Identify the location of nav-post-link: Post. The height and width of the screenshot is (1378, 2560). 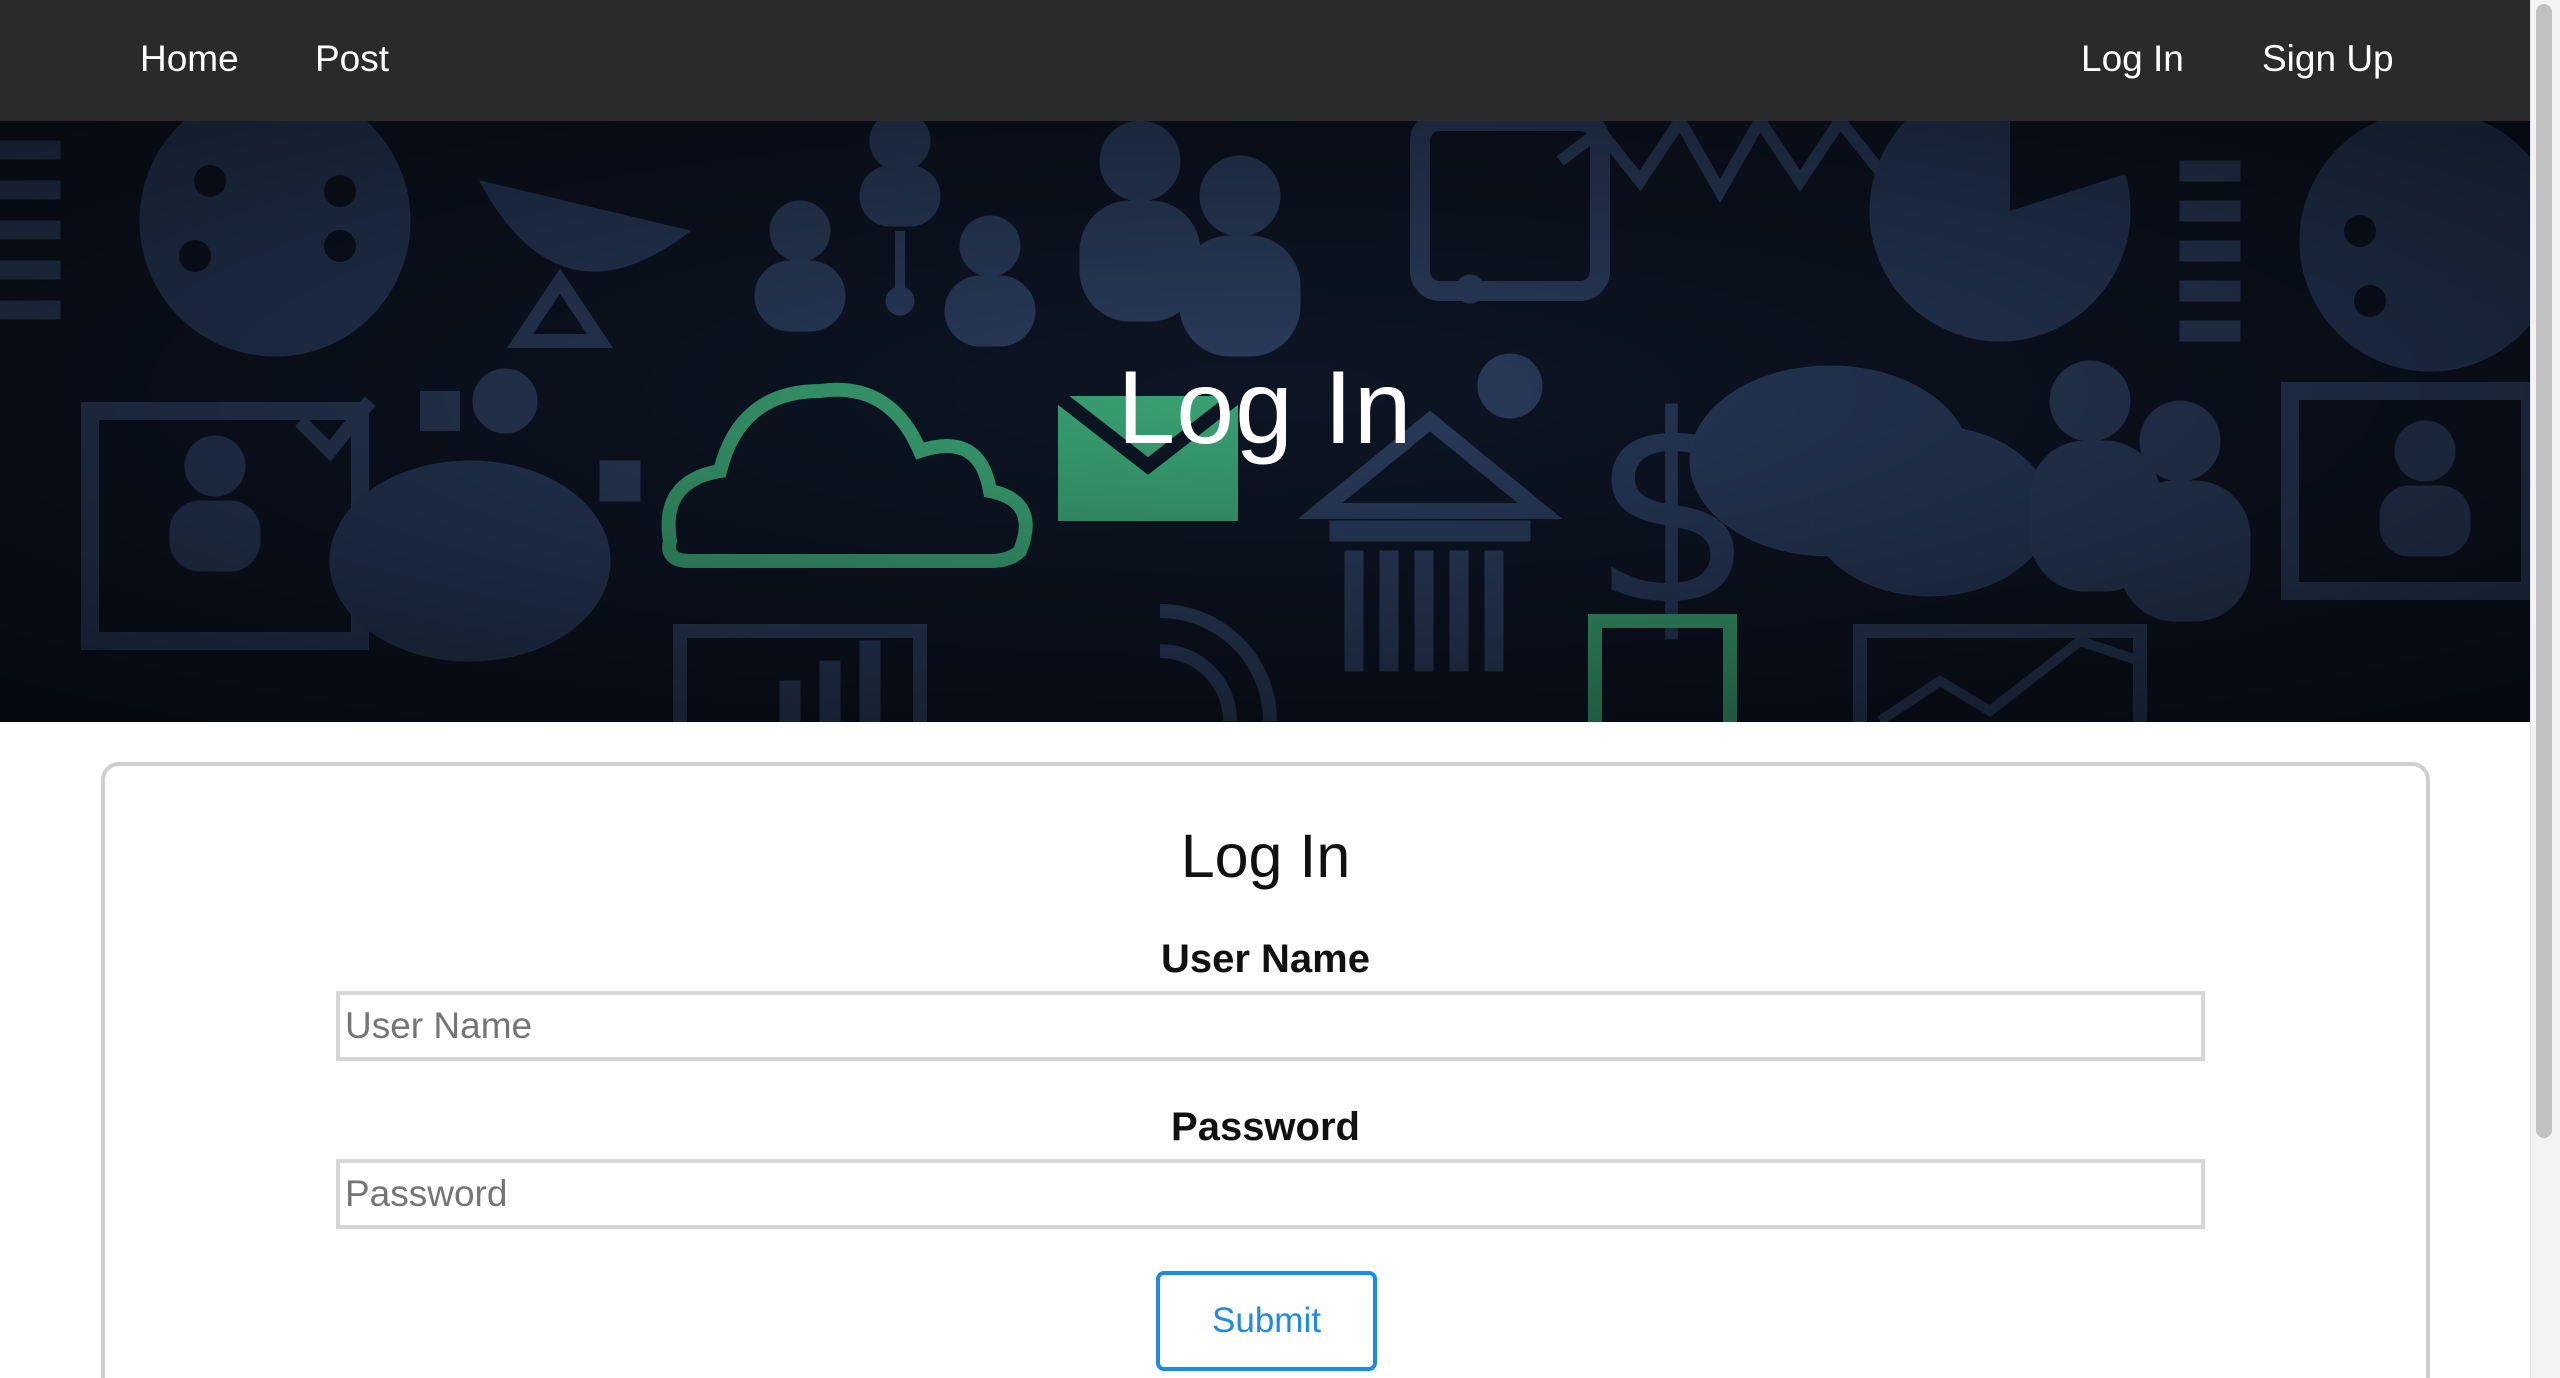
(352, 60).